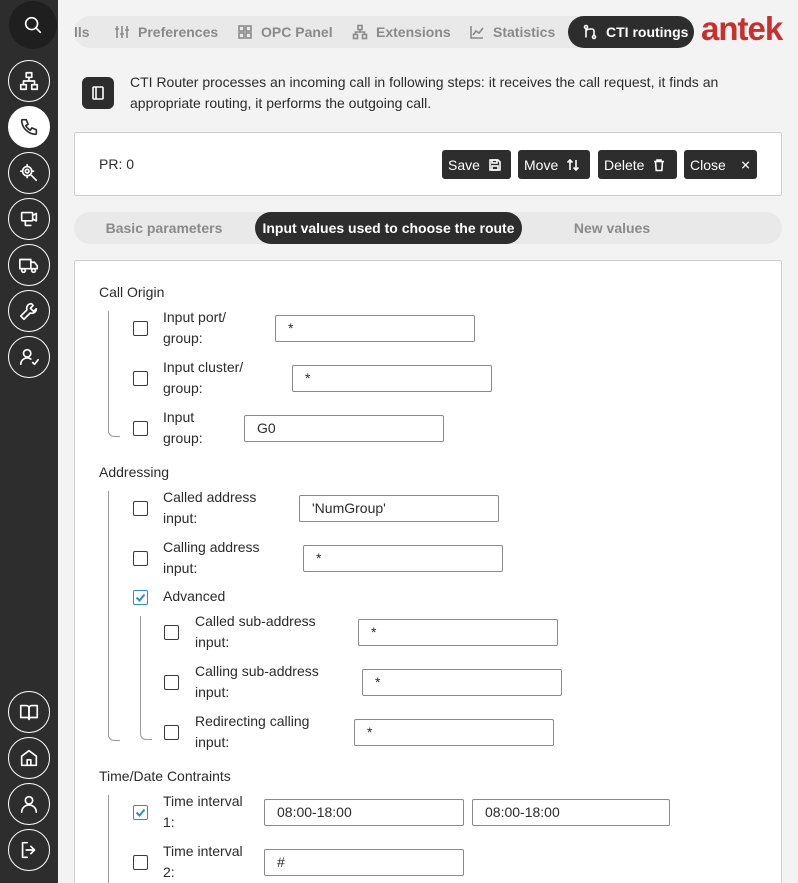 This screenshot has width=798, height=883. What do you see at coordinates (194, 596) in the screenshot?
I see `advanced-label: Advanced` at bounding box center [194, 596].